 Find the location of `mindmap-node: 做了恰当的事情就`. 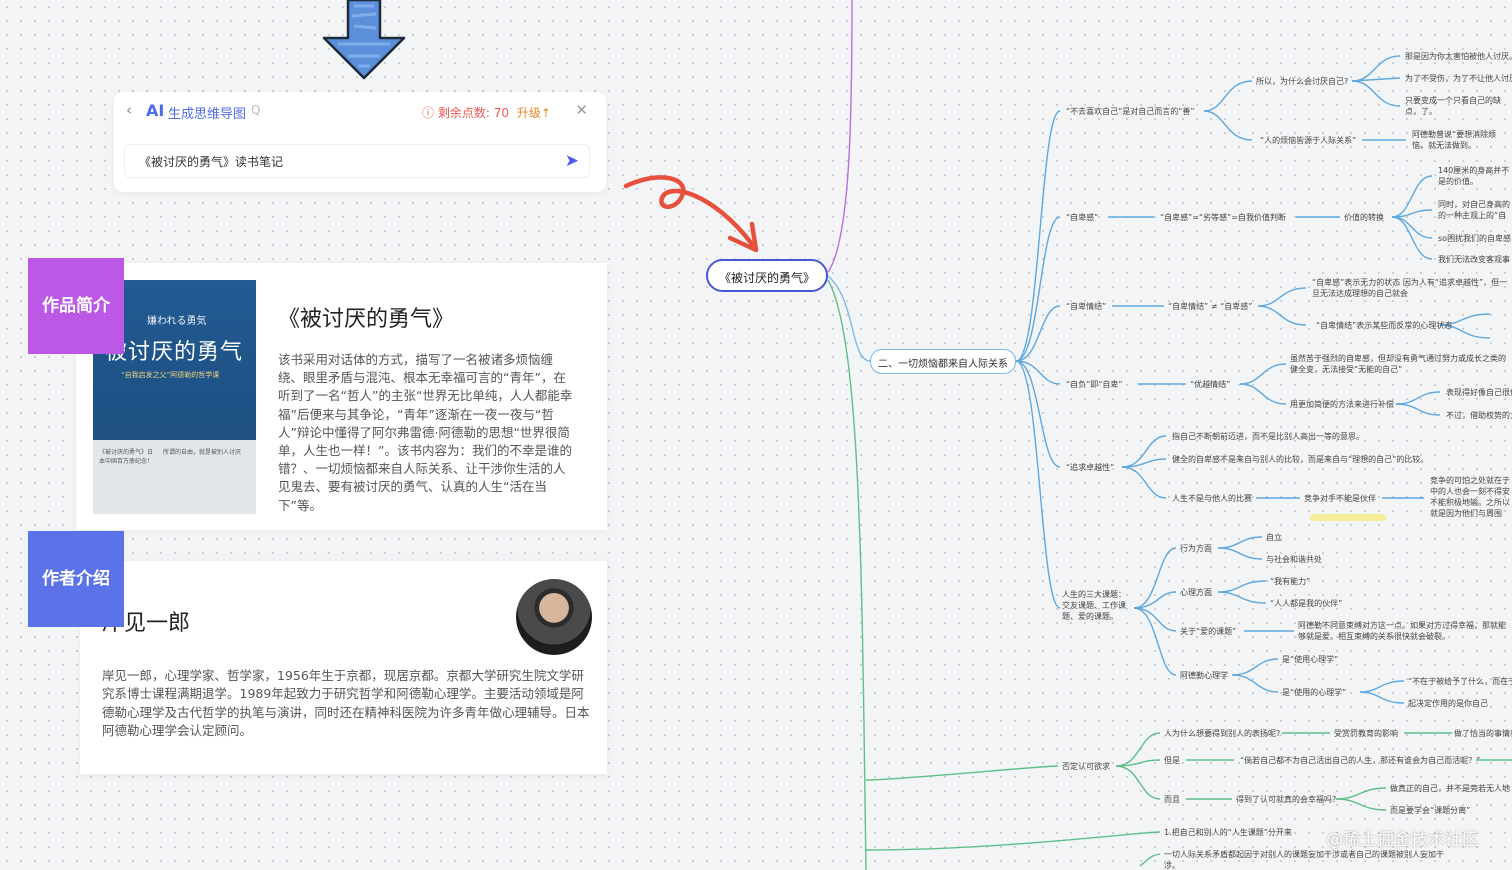

mindmap-node: 做了恰当的事情就 is located at coordinates (1483, 733).